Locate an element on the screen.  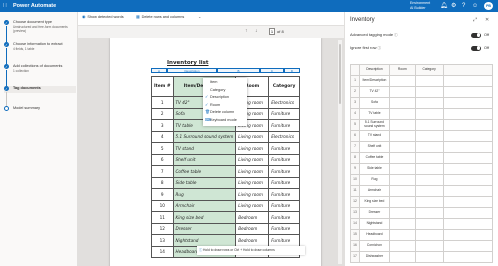
arrow-up-icon: ↑ is located at coordinates (246, 31).